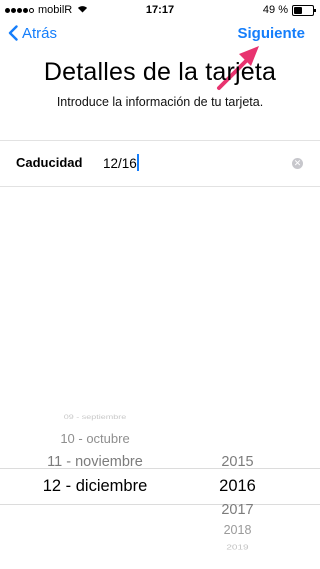 The image size is (320, 569). I want to click on expiry-field-row: Caducidad ✕, so click(160, 163).